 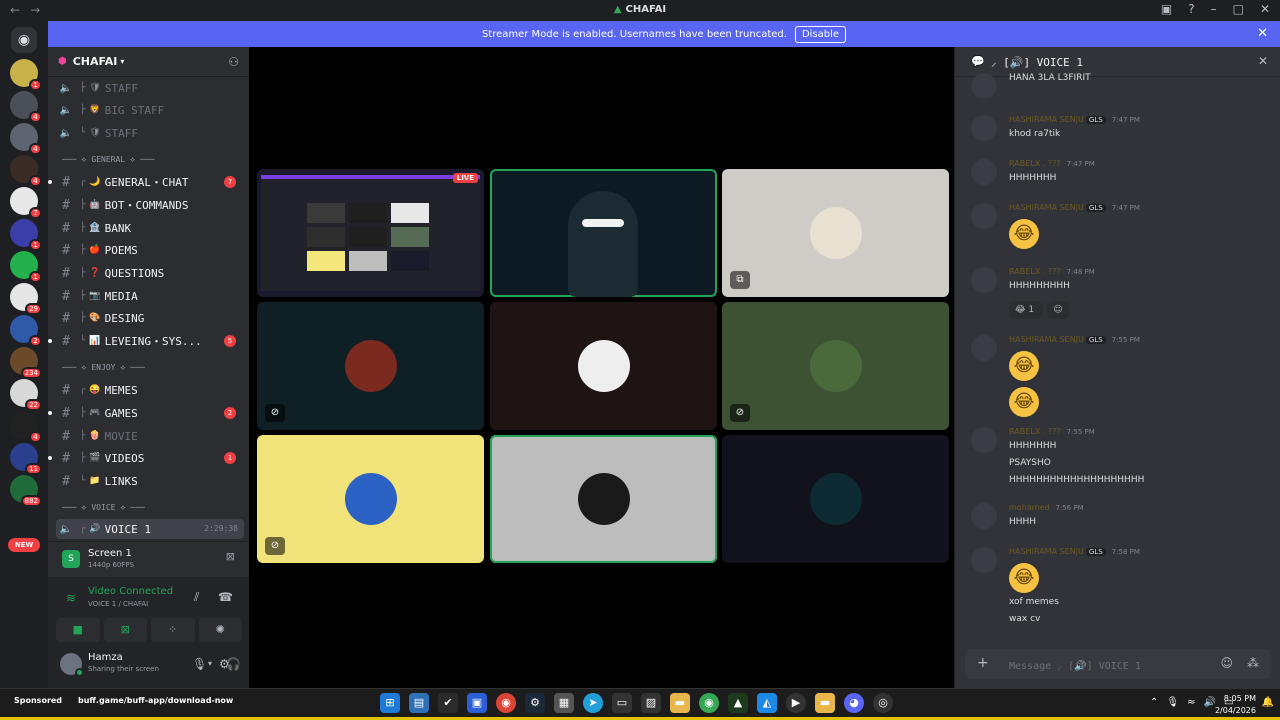 I want to click on message-author: HASHIRAMA SENJU GLS 7:58 PM, so click(x=1074, y=551).